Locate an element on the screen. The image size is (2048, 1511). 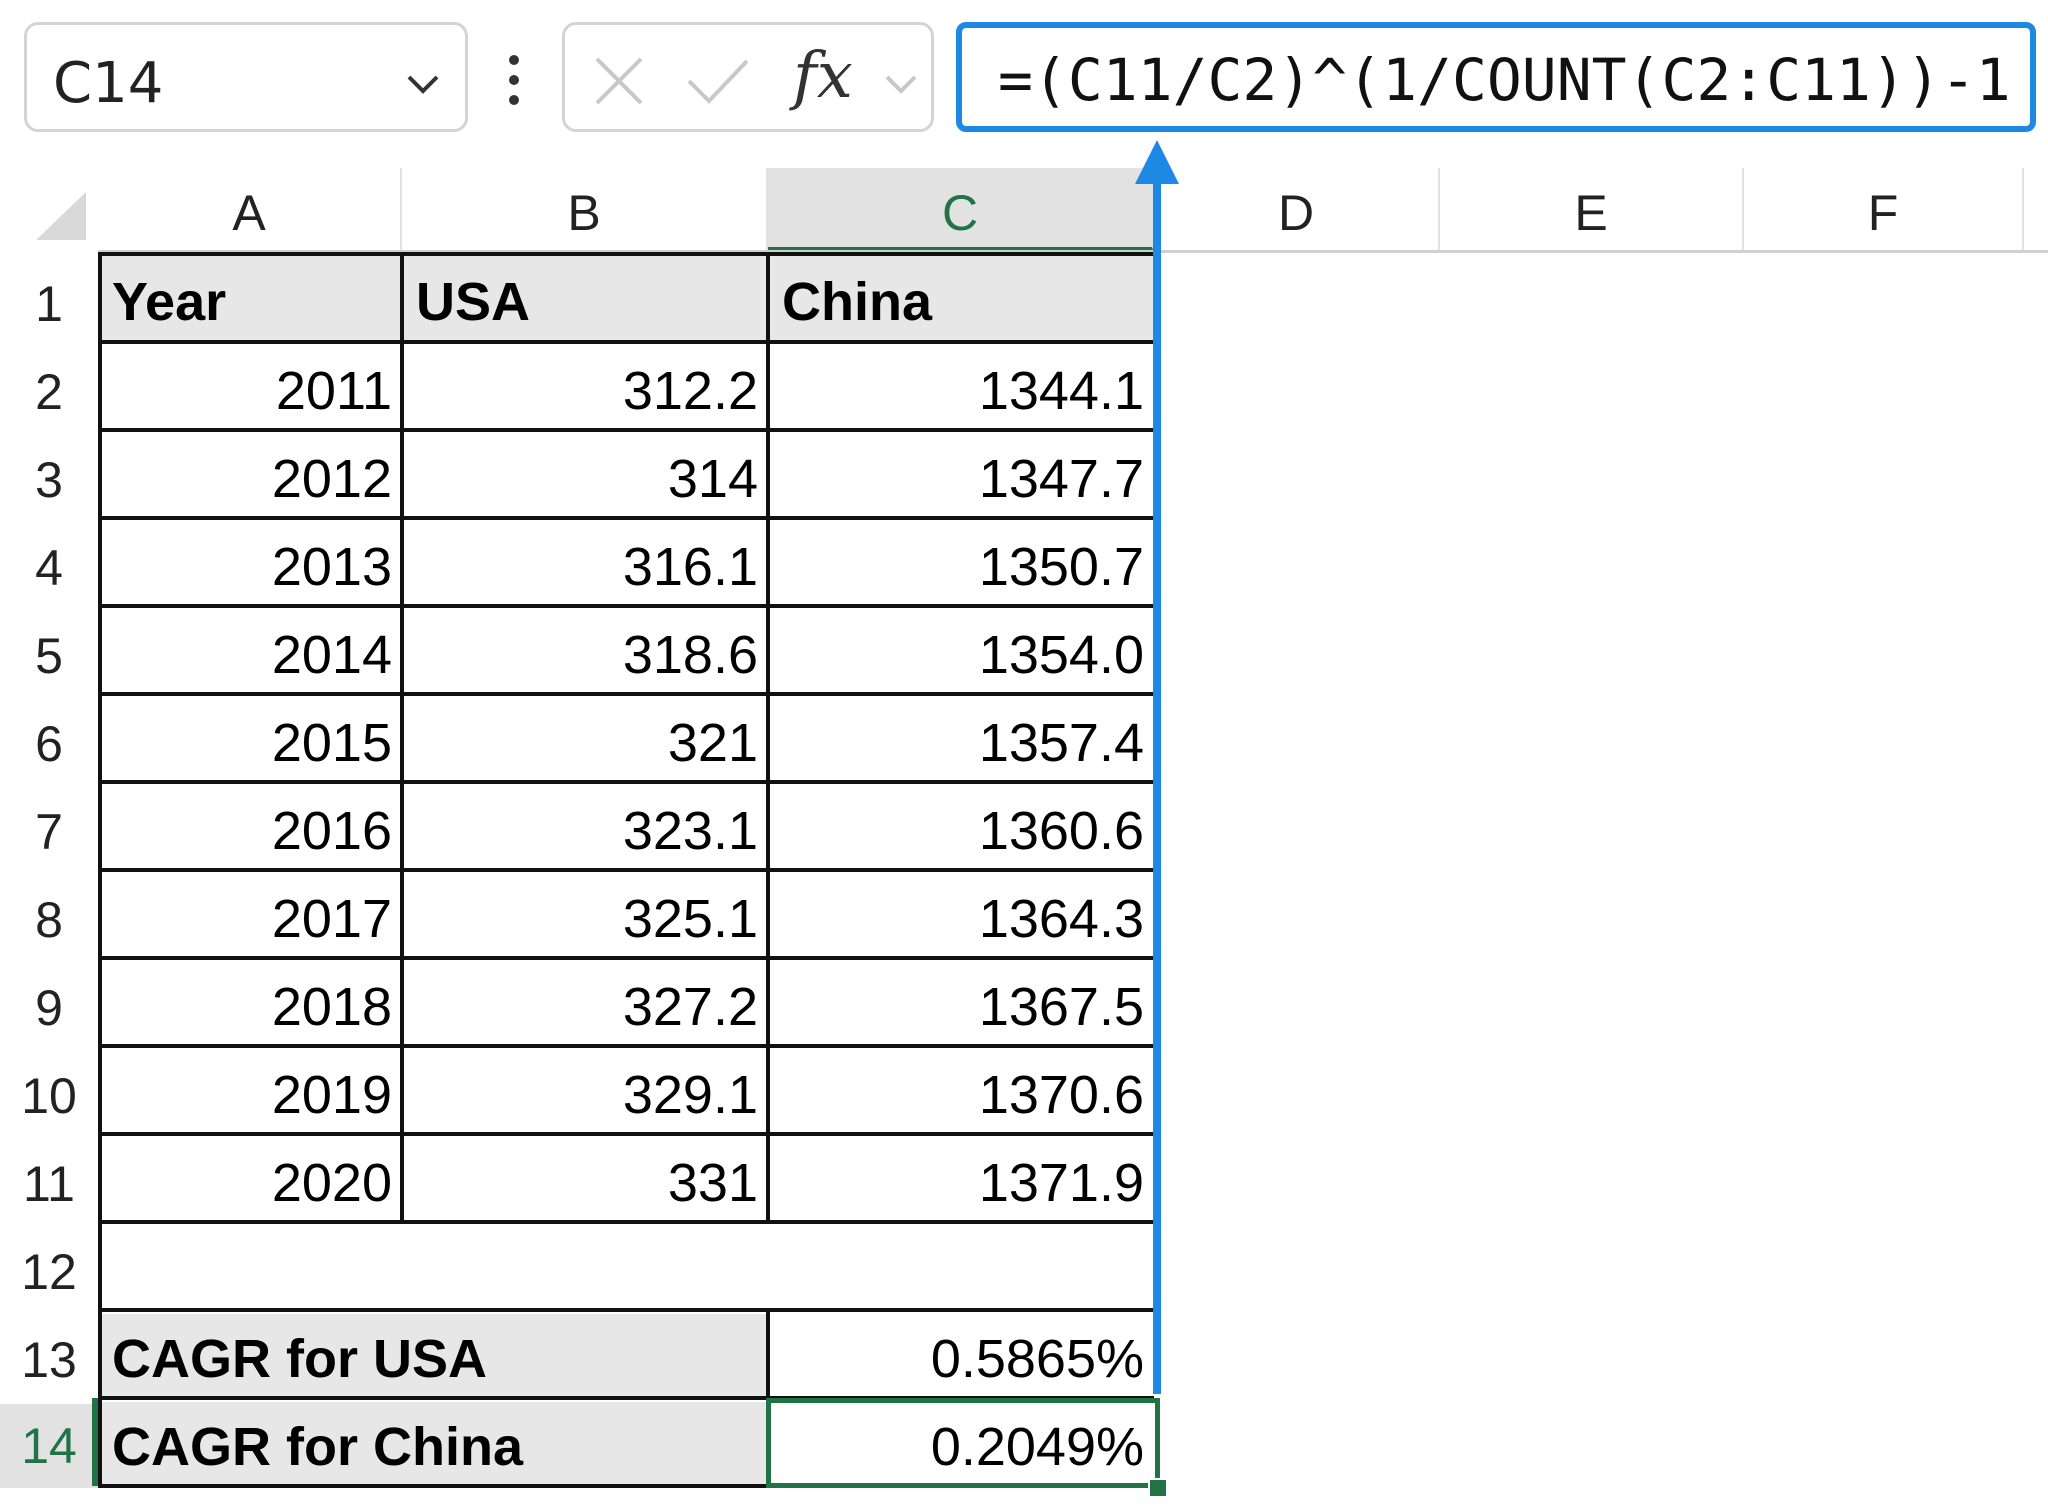
cell-c10: 1370.6 is located at coordinates (962, 1092).